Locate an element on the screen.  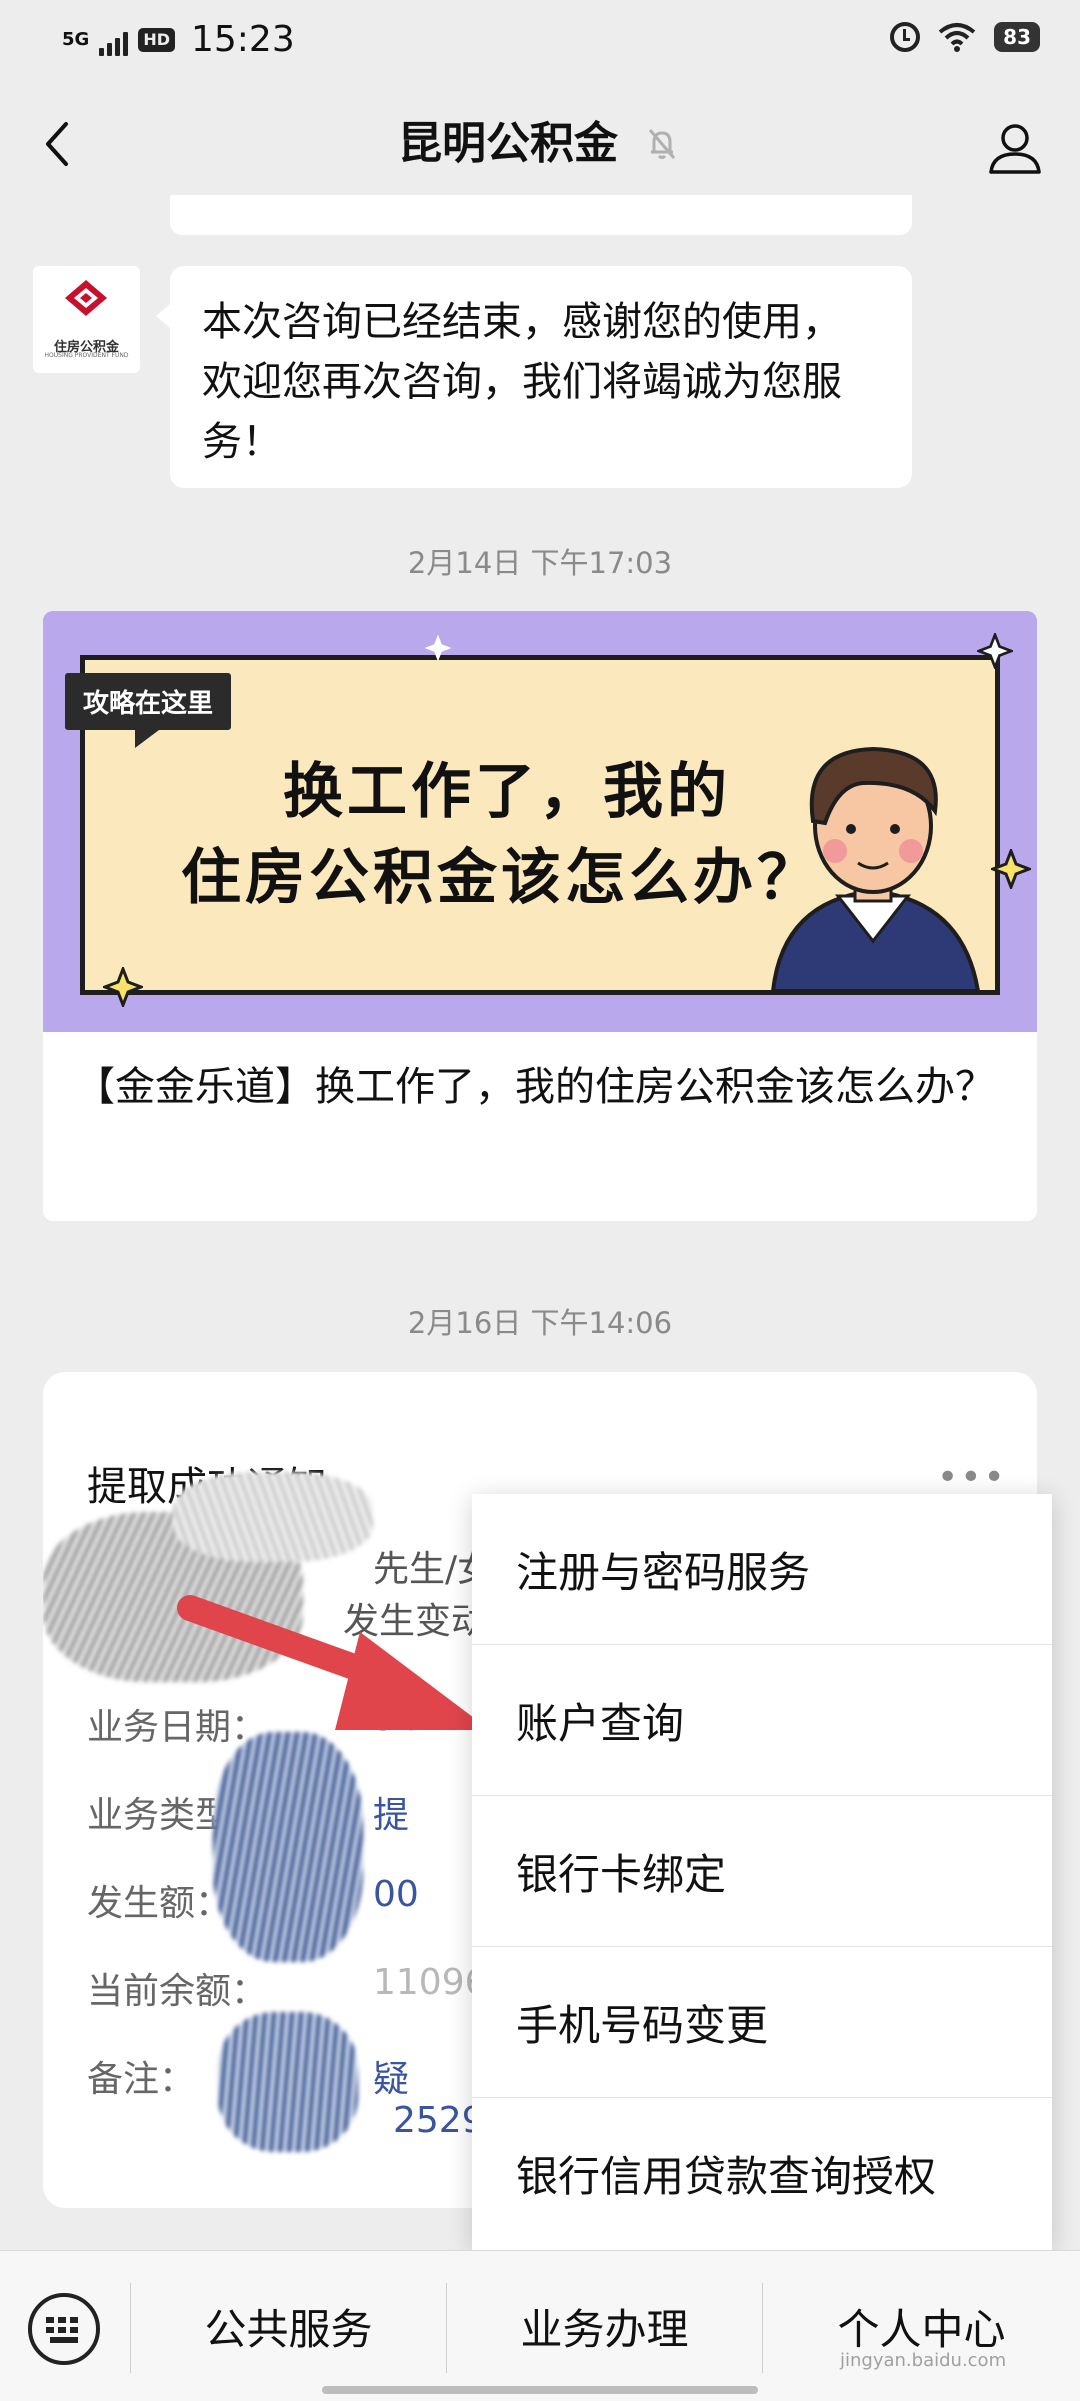
page-title-row: 昆明公积金 is located at coordinates (540, 144).